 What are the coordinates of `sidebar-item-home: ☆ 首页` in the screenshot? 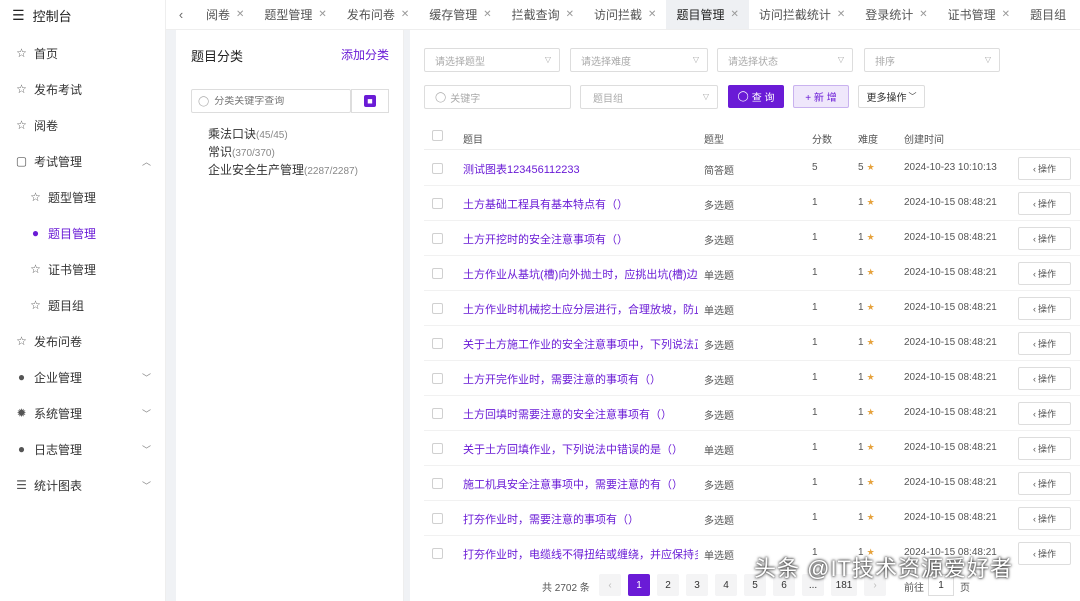 It's located at (82, 53).